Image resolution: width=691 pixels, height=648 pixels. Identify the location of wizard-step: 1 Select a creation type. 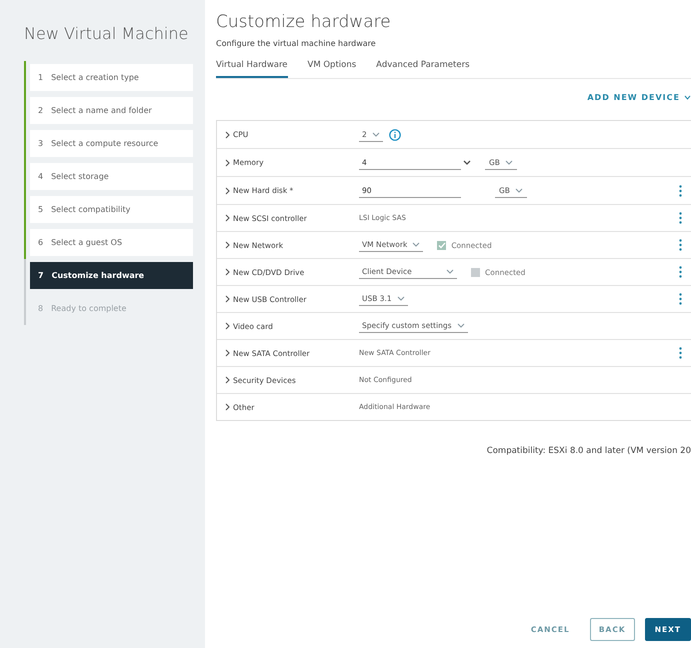
(108, 77).